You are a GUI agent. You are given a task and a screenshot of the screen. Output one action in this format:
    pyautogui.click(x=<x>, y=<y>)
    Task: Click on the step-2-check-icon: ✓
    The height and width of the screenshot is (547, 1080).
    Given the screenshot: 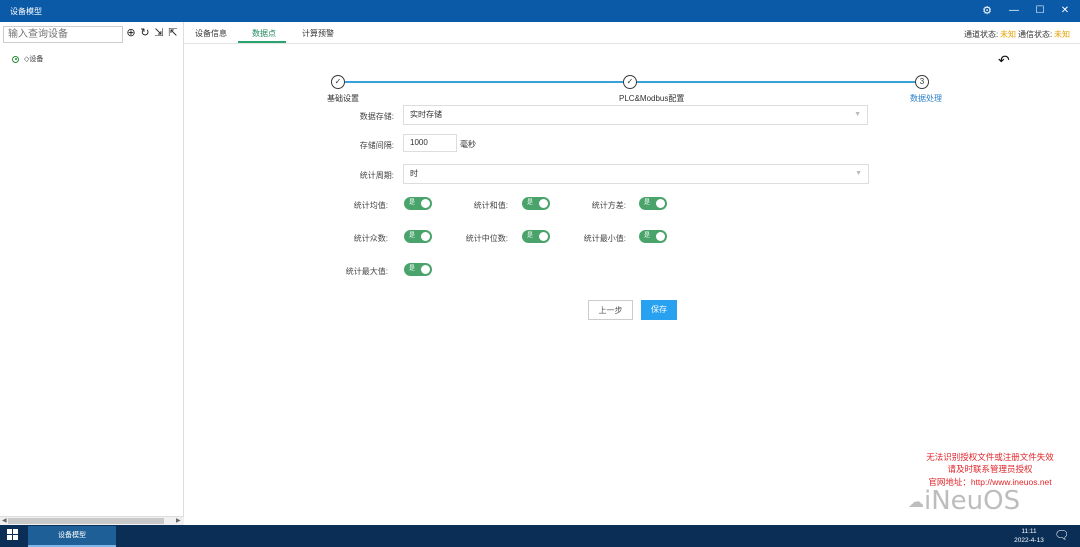 What is the action you would take?
    pyautogui.click(x=630, y=82)
    